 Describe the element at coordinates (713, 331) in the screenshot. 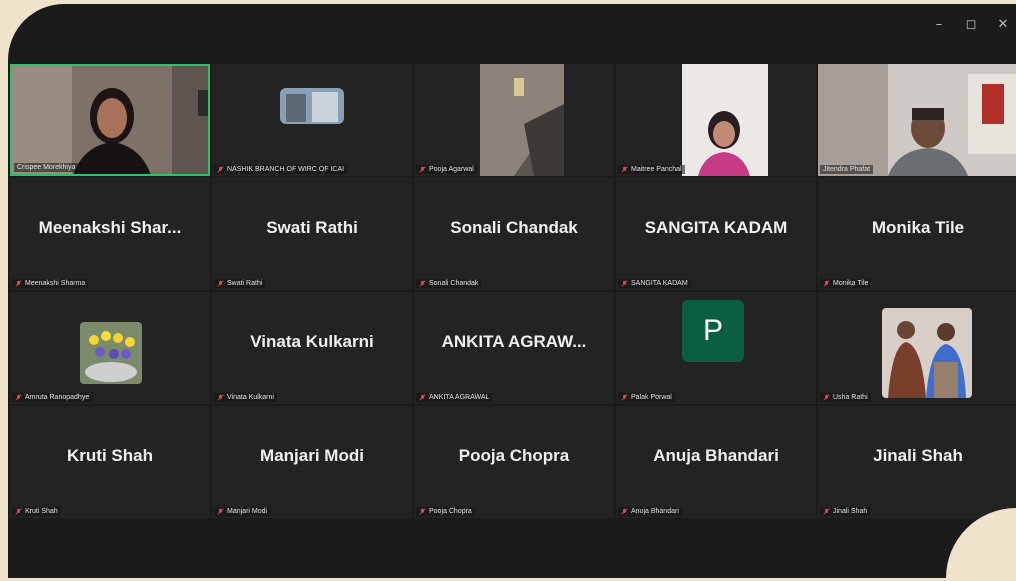

I see `participant-avatar: P` at that location.